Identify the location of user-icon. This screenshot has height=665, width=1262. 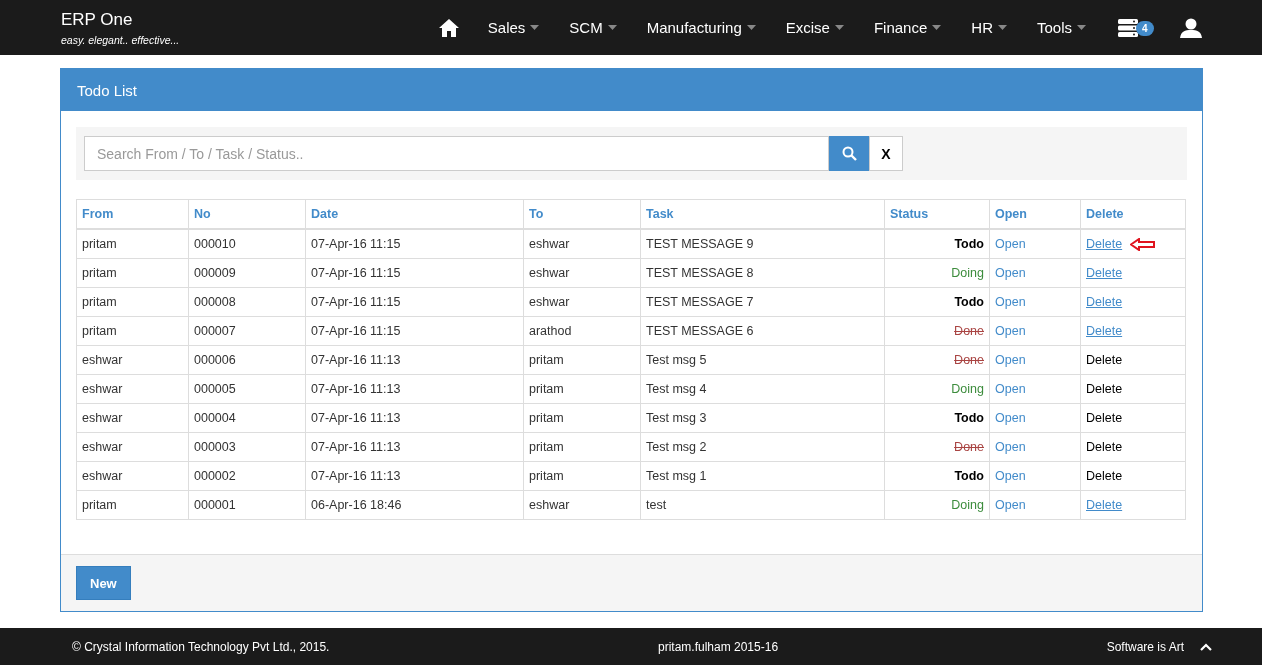
(1191, 27).